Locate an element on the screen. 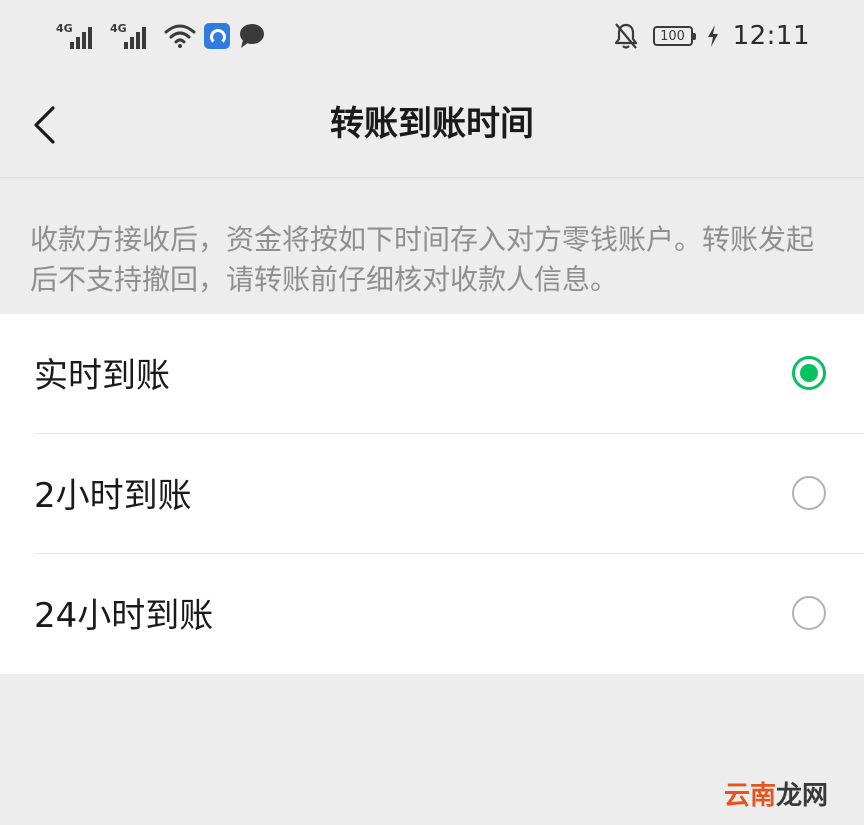 The image size is (864, 825). option-label: 2小时到账 is located at coordinates (113, 496).